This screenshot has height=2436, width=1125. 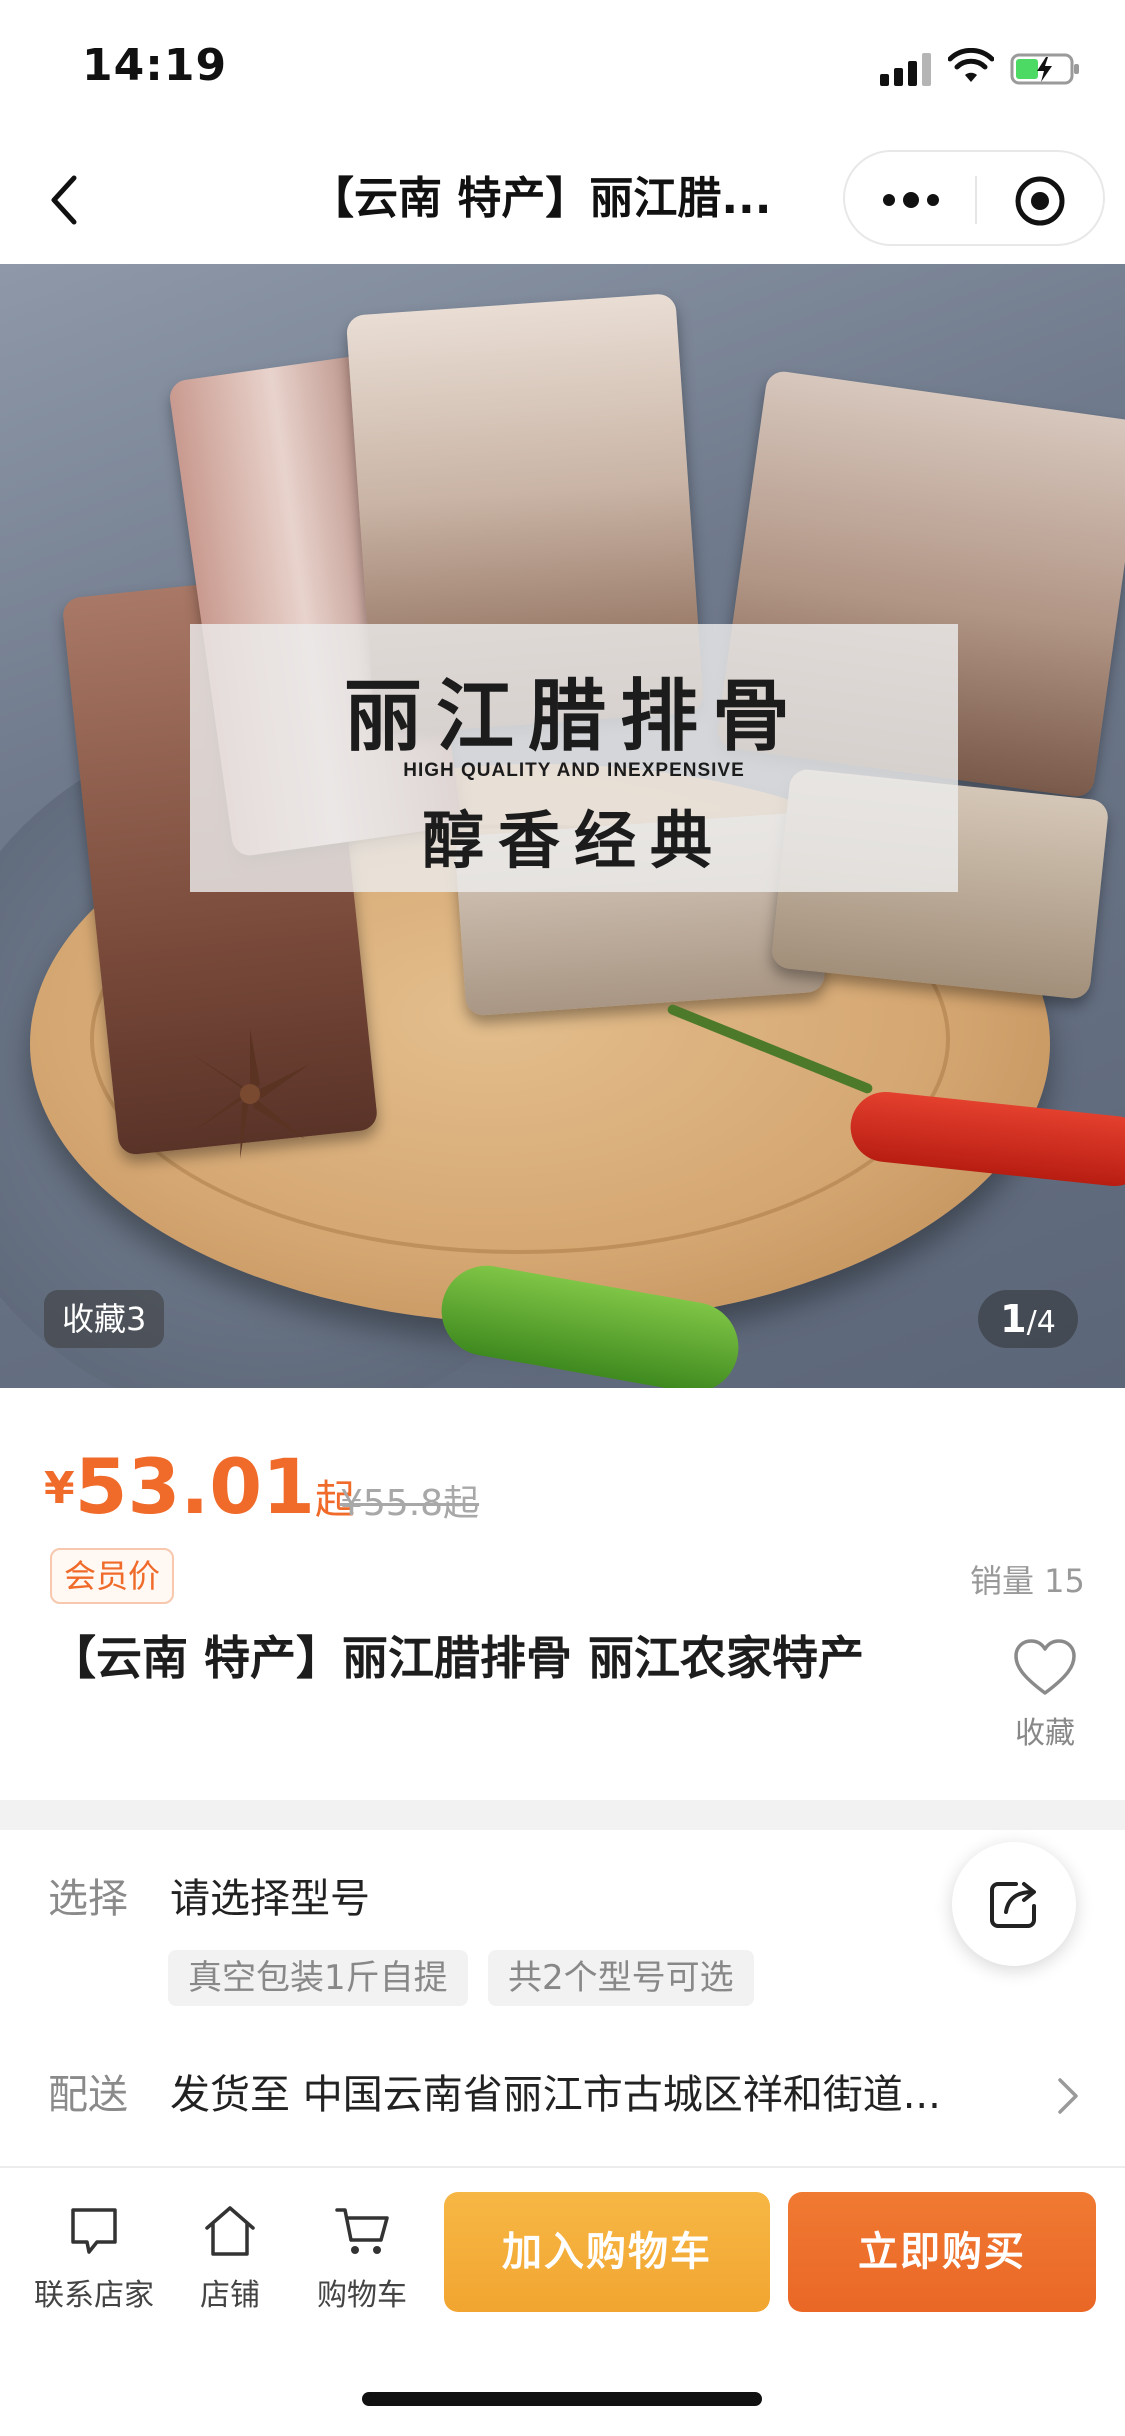 I want to click on buy-now-button: 立即购买, so click(x=942, y=2252).